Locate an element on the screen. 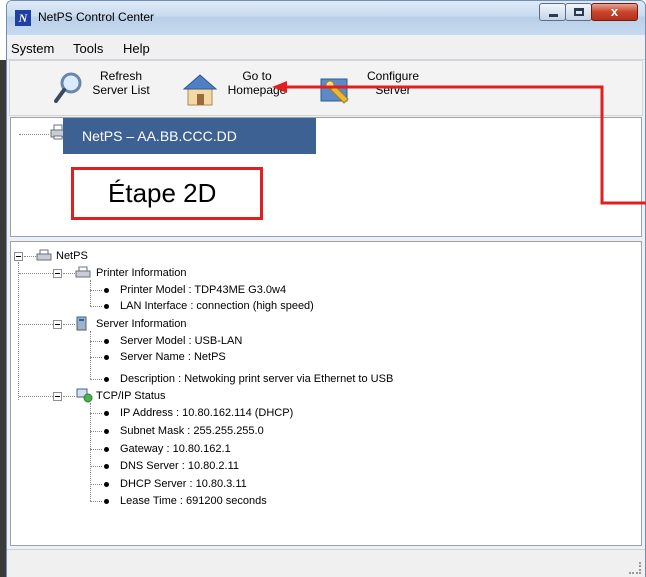 This screenshot has width=646, height=577. maximize-icon is located at coordinates (579, 12).